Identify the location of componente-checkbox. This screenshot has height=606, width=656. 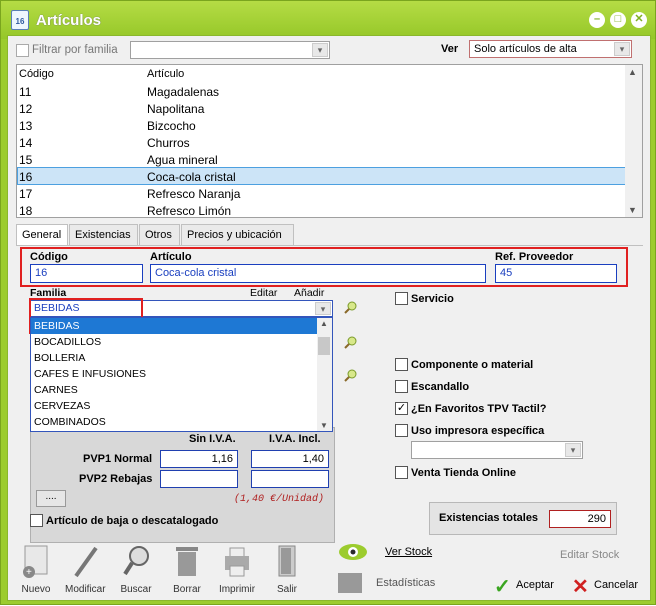
(401, 364).